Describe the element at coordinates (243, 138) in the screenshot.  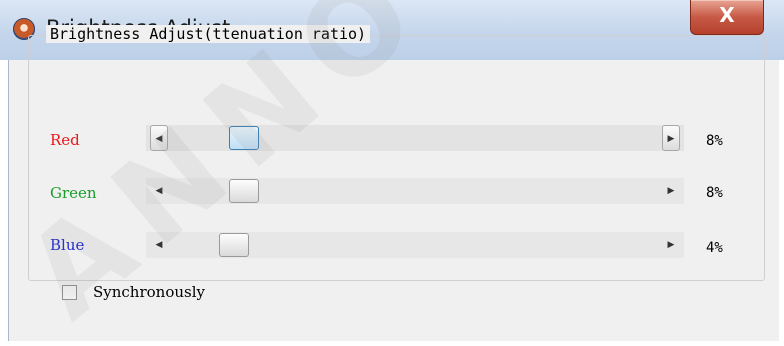
I see `red-slider-thumb` at that location.